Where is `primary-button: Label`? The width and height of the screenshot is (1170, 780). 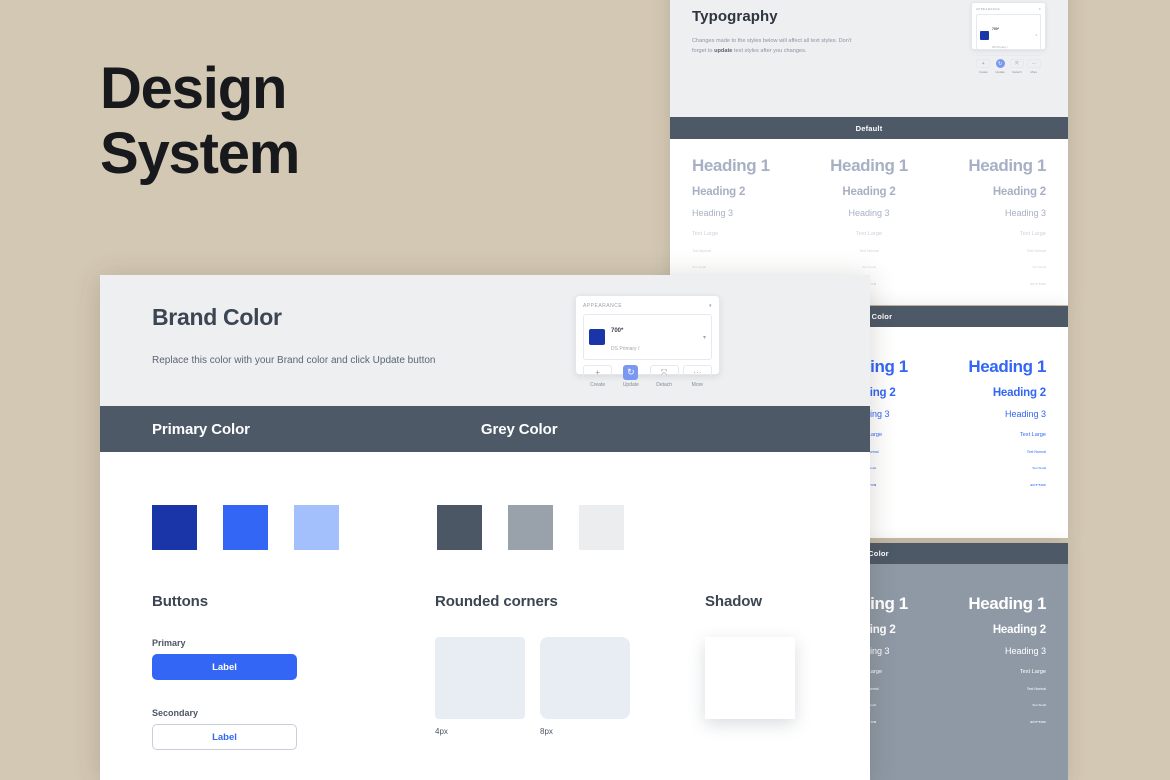
primary-button: Label is located at coordinates (224, 667).